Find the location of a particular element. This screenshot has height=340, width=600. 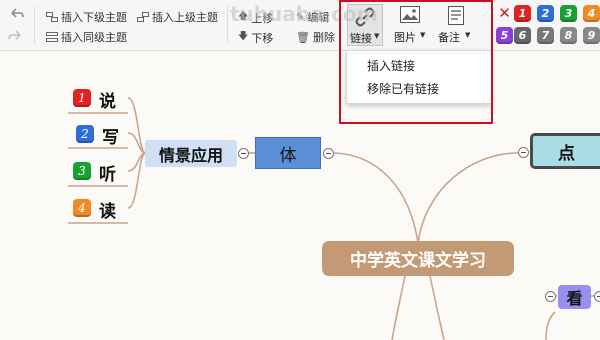

marker-priority-7: 7 is located at coordinates (545, 35).